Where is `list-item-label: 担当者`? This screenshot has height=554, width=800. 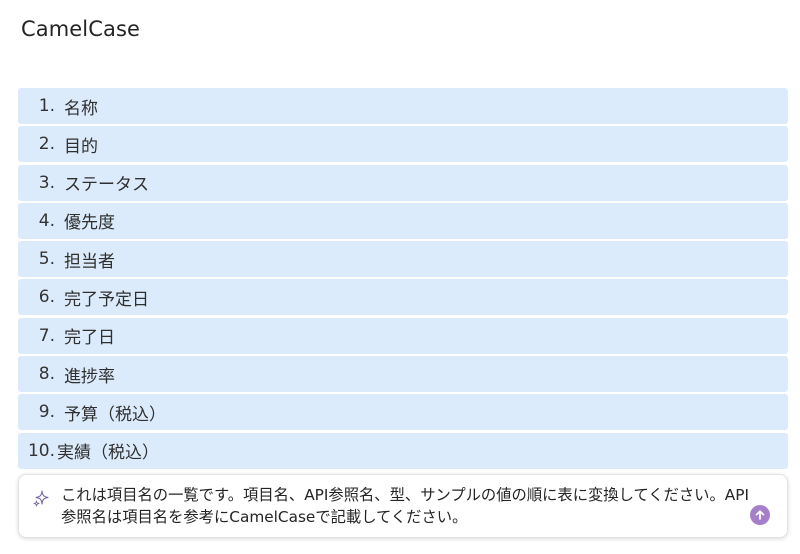
list-item-label: 担当者 is located at coordinates (89, 261).